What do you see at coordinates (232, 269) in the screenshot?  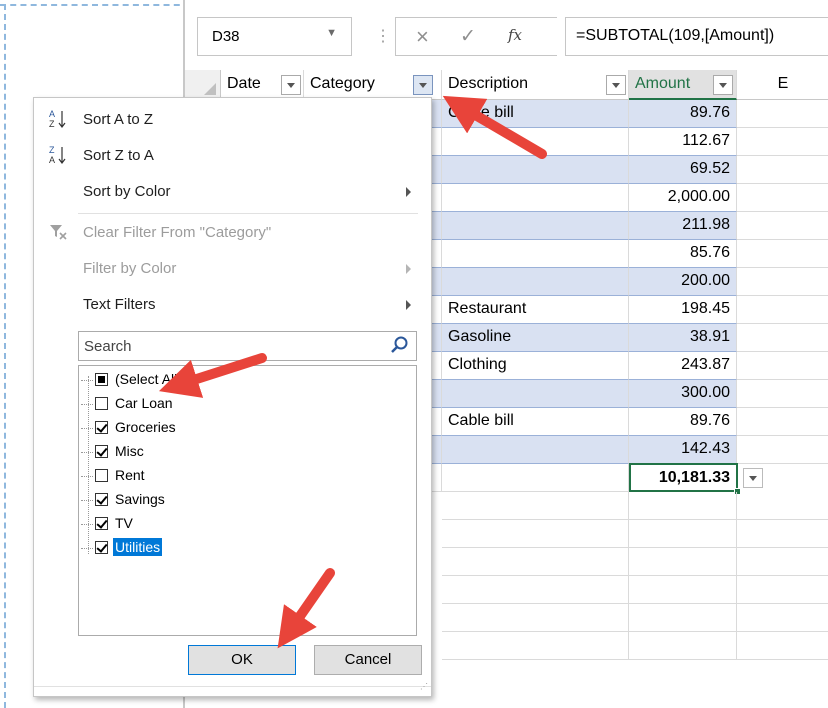 I see `menu-item-filter-by-color: Filter by Color` at bounding box center [232, 269].